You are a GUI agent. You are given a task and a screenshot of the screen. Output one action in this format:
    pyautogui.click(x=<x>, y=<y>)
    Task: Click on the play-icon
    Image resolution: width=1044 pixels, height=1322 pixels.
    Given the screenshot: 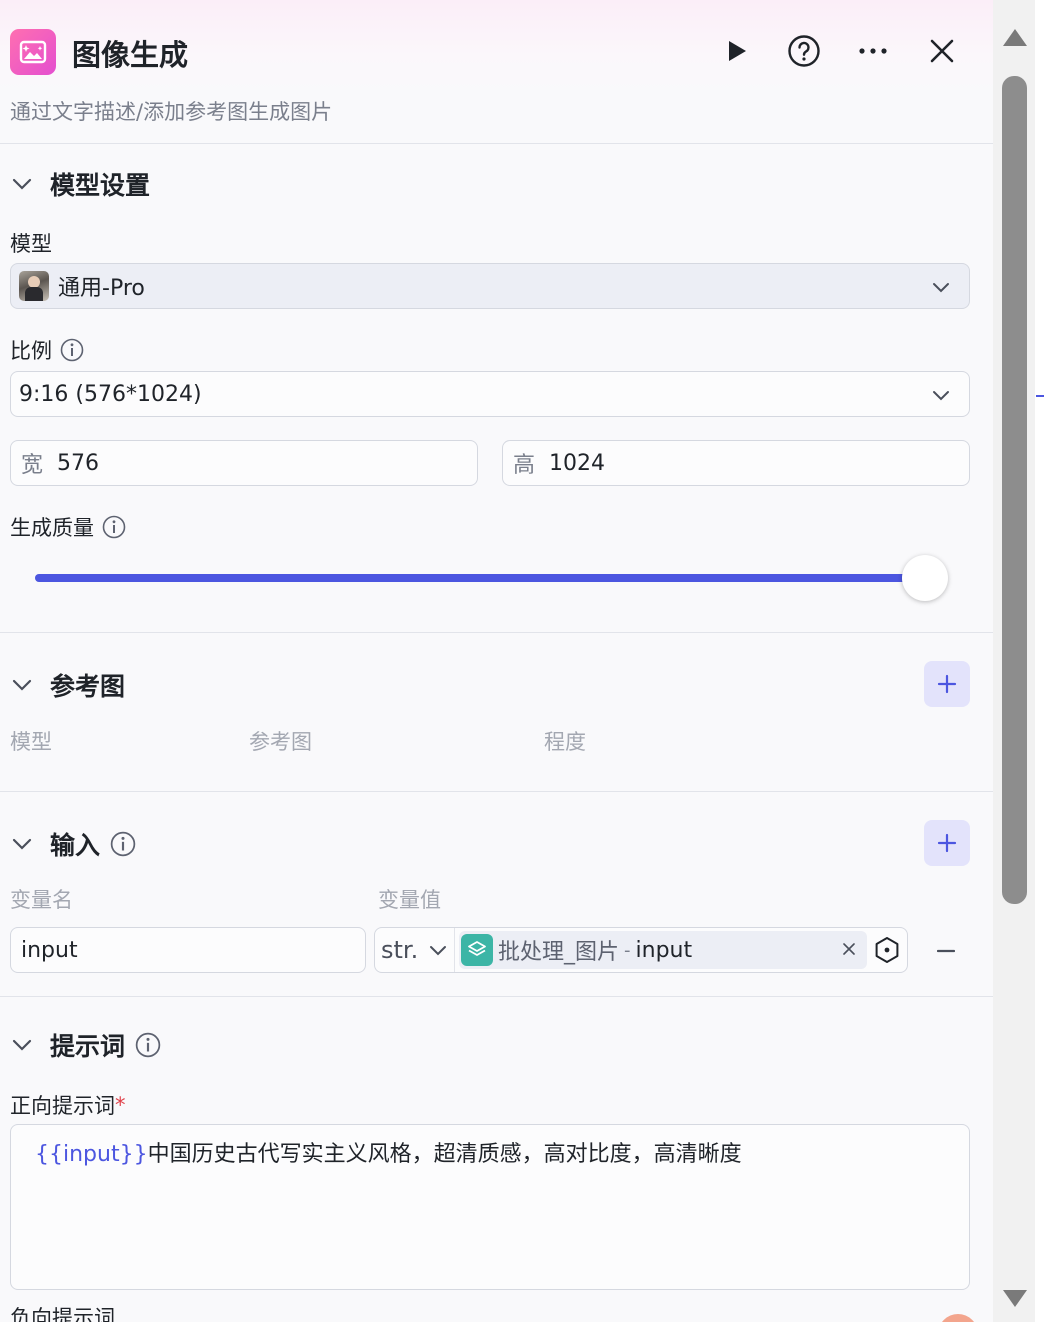 What is the action you would take?
    pyautogui.click(x=737, y=51)
    